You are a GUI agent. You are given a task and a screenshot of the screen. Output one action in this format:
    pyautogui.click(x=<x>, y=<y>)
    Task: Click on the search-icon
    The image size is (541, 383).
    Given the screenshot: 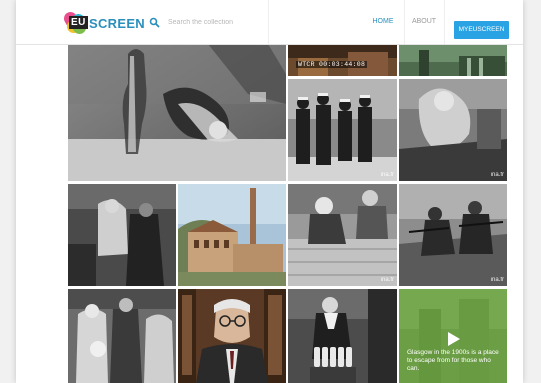 What is the action you would take?
    pyautogui.click(x=154, y=22)
    